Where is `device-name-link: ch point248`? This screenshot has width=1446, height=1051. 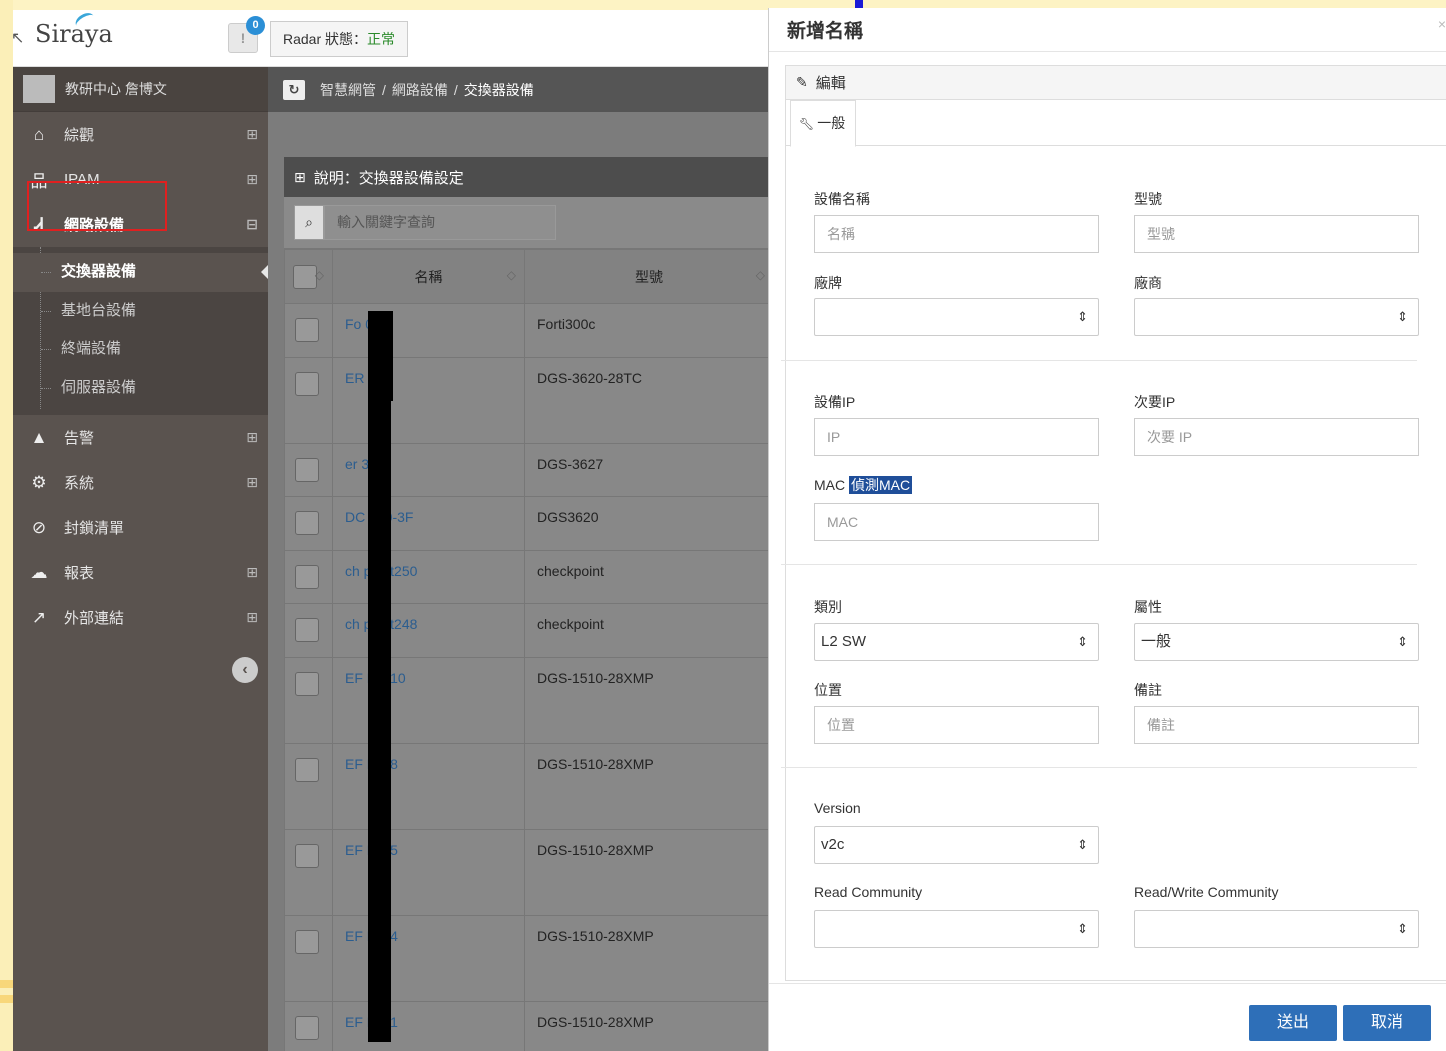
device-name-link: ch point248 is located at coordinates (428, 630).